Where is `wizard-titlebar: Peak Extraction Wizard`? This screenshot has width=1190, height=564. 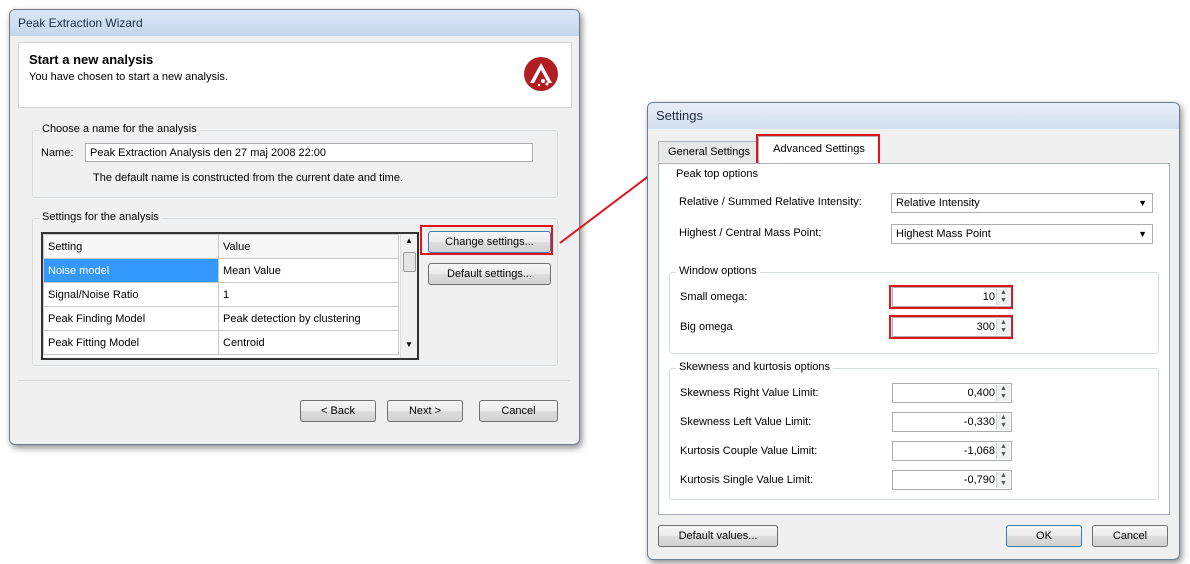 wizard-titlebar: Peak Extraction Wizard is located at coordinates (294, 23).